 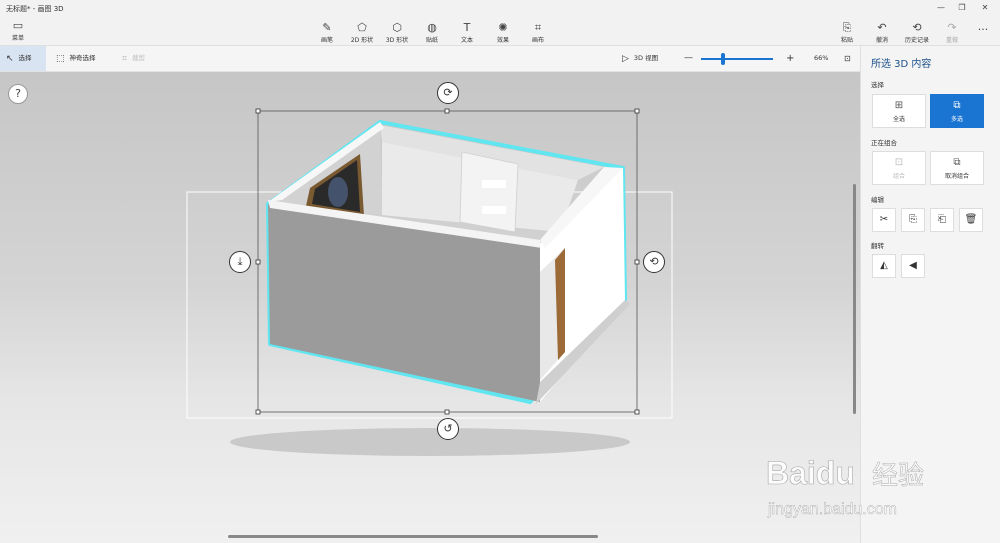 I want to click on ungroup-icon: ⧉, so click(x=957, y=162).